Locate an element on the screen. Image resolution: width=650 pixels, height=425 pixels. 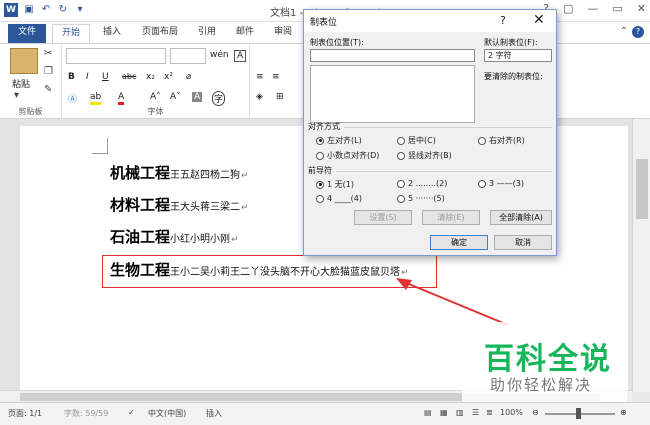
window-controls: ? ▢ — ▭ ✕ is located at coordinates (594, 8).